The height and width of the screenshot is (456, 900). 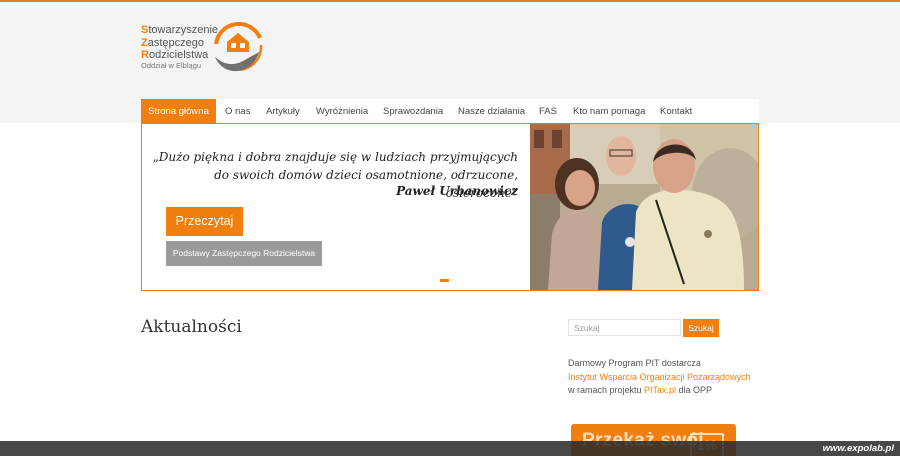 What do you see at coordinates (342, 111) in the screenshot?
I see `nav-item-awards: Wyróżnienia` at bounding box center [342, 111].